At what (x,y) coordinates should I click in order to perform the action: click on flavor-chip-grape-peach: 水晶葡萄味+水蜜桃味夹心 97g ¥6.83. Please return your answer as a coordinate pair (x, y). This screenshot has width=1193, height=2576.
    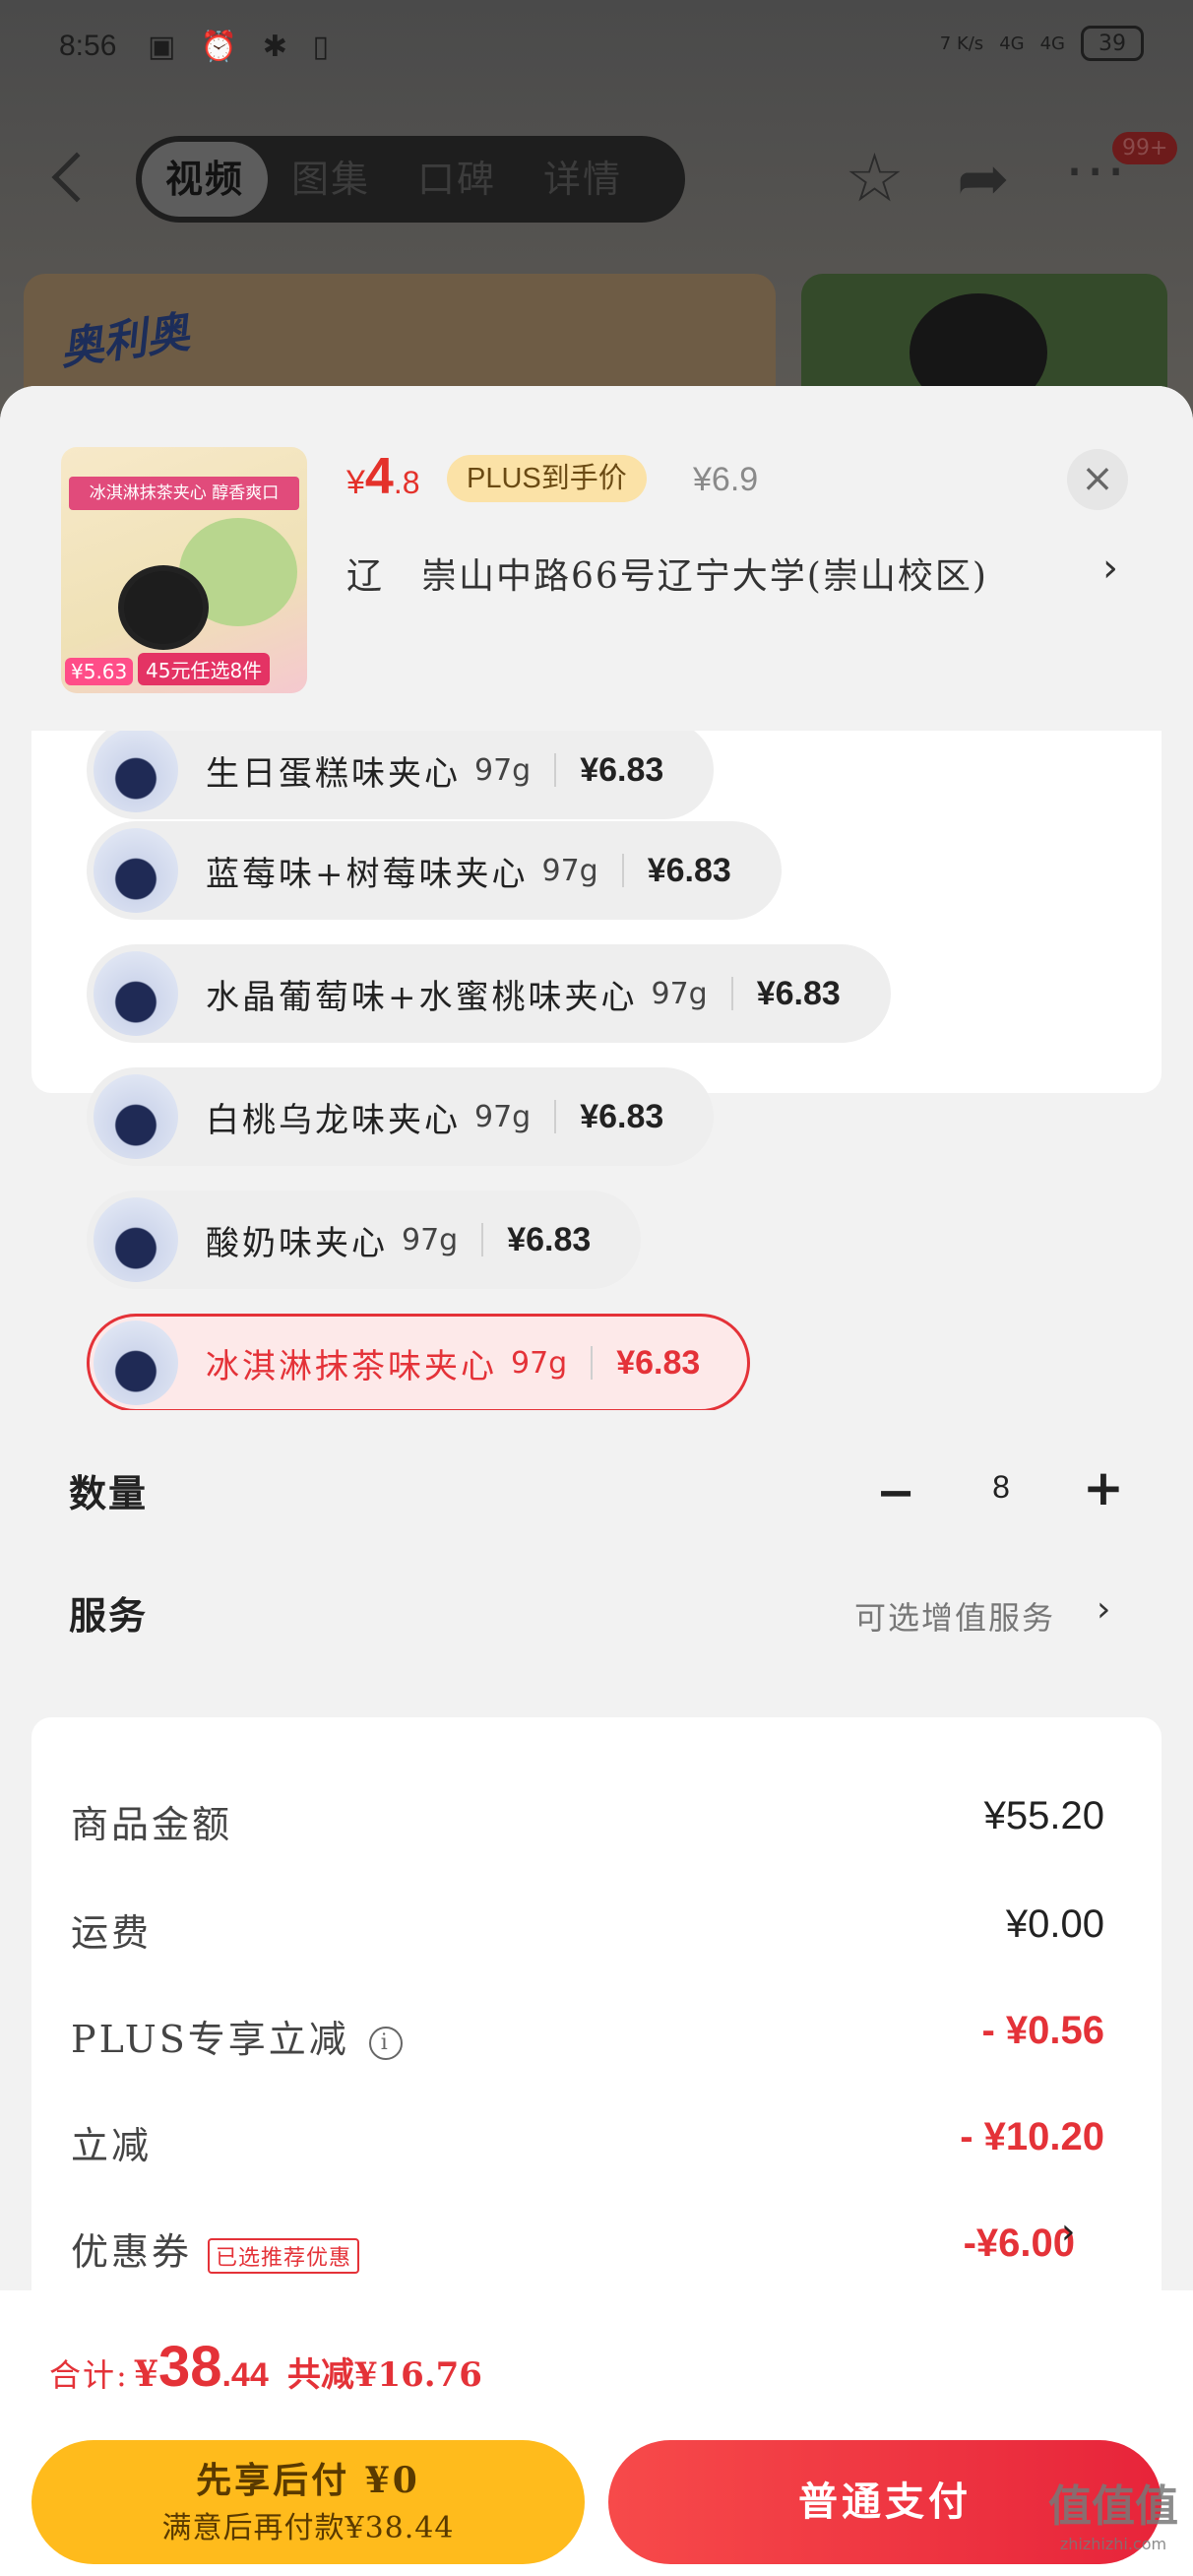
    Looking at the image, I should click on (489, 993).